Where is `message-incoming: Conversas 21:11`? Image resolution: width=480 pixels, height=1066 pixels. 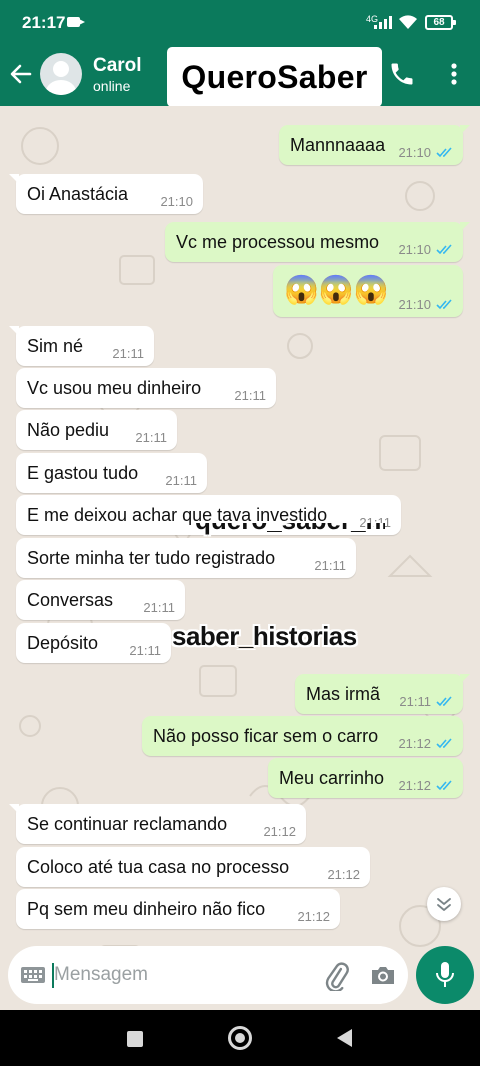 message-incoming: Conversas 21:11 is located at coordinates (100, 600).